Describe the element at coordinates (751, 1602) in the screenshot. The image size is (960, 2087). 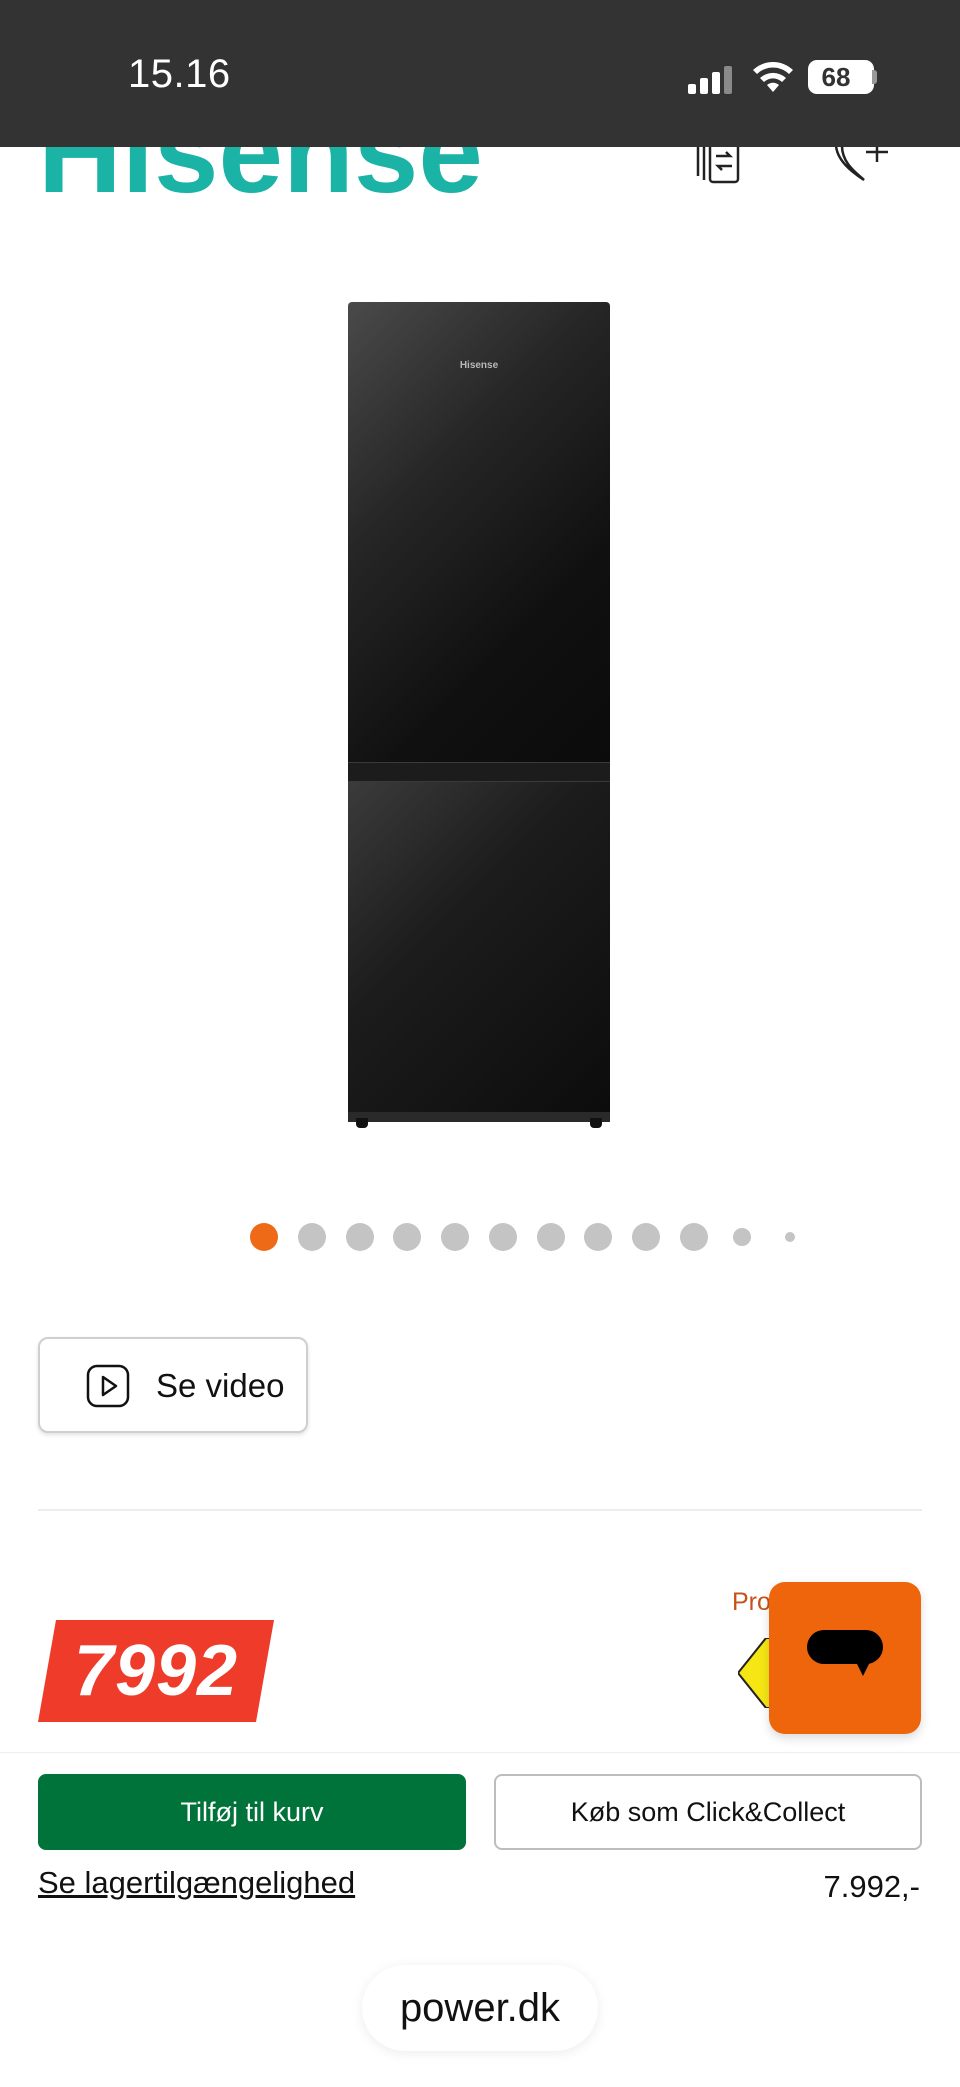
I see `promo-label: Pro` at that location.